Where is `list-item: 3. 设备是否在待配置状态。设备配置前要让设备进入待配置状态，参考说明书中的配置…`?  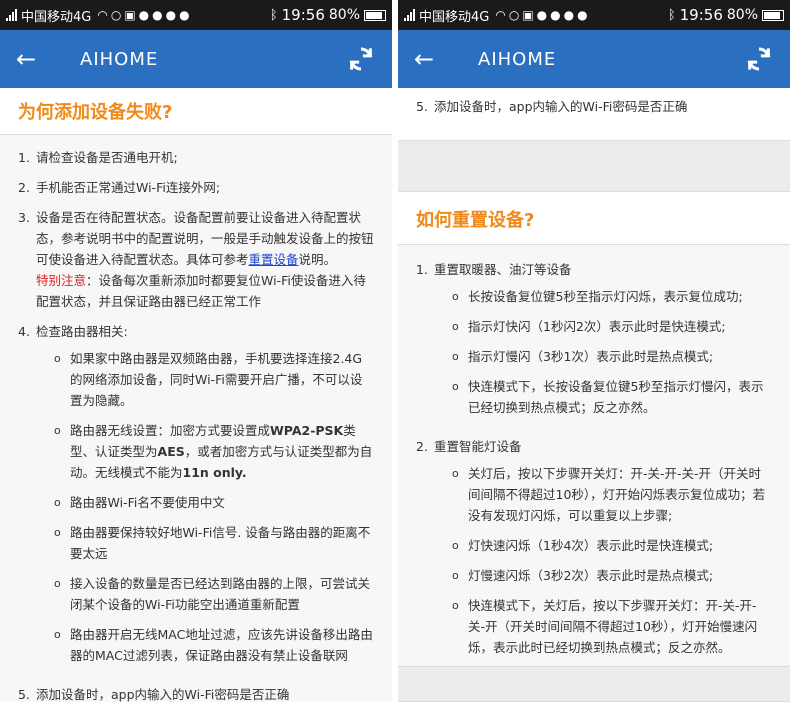
list-item: 3. 设备是否在待配置状态。设备配置前要让设备进入待配置状态，参考说明书中的配置… is located at coordinates (196, 259).